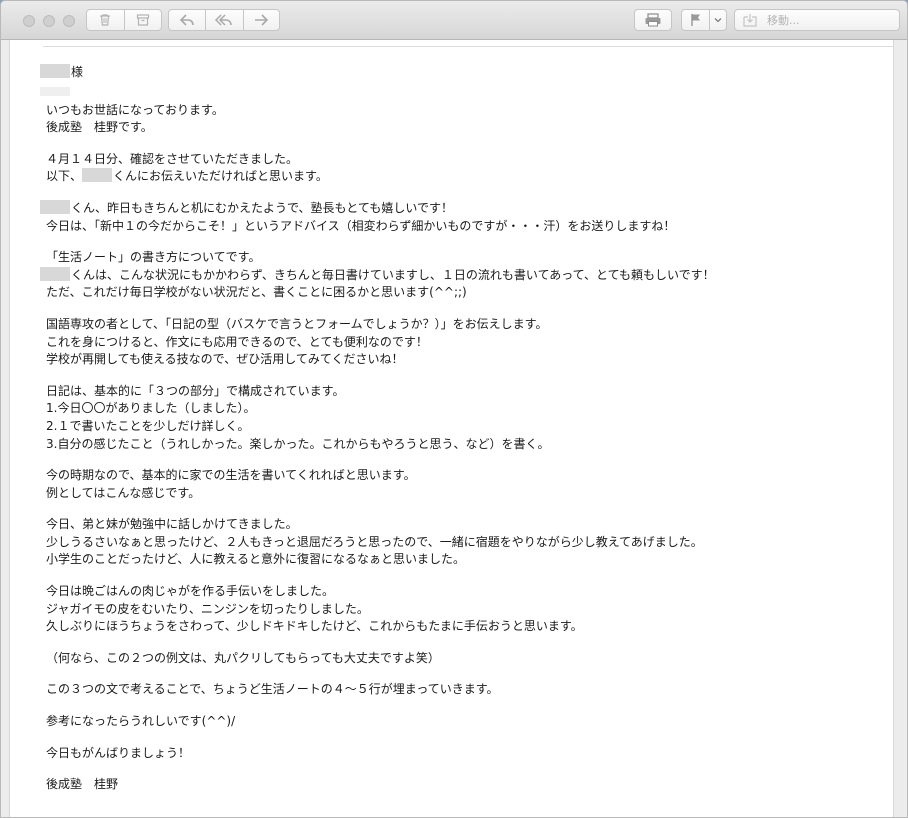  I want to click on redacted-recipient-name, so click(55, 71).